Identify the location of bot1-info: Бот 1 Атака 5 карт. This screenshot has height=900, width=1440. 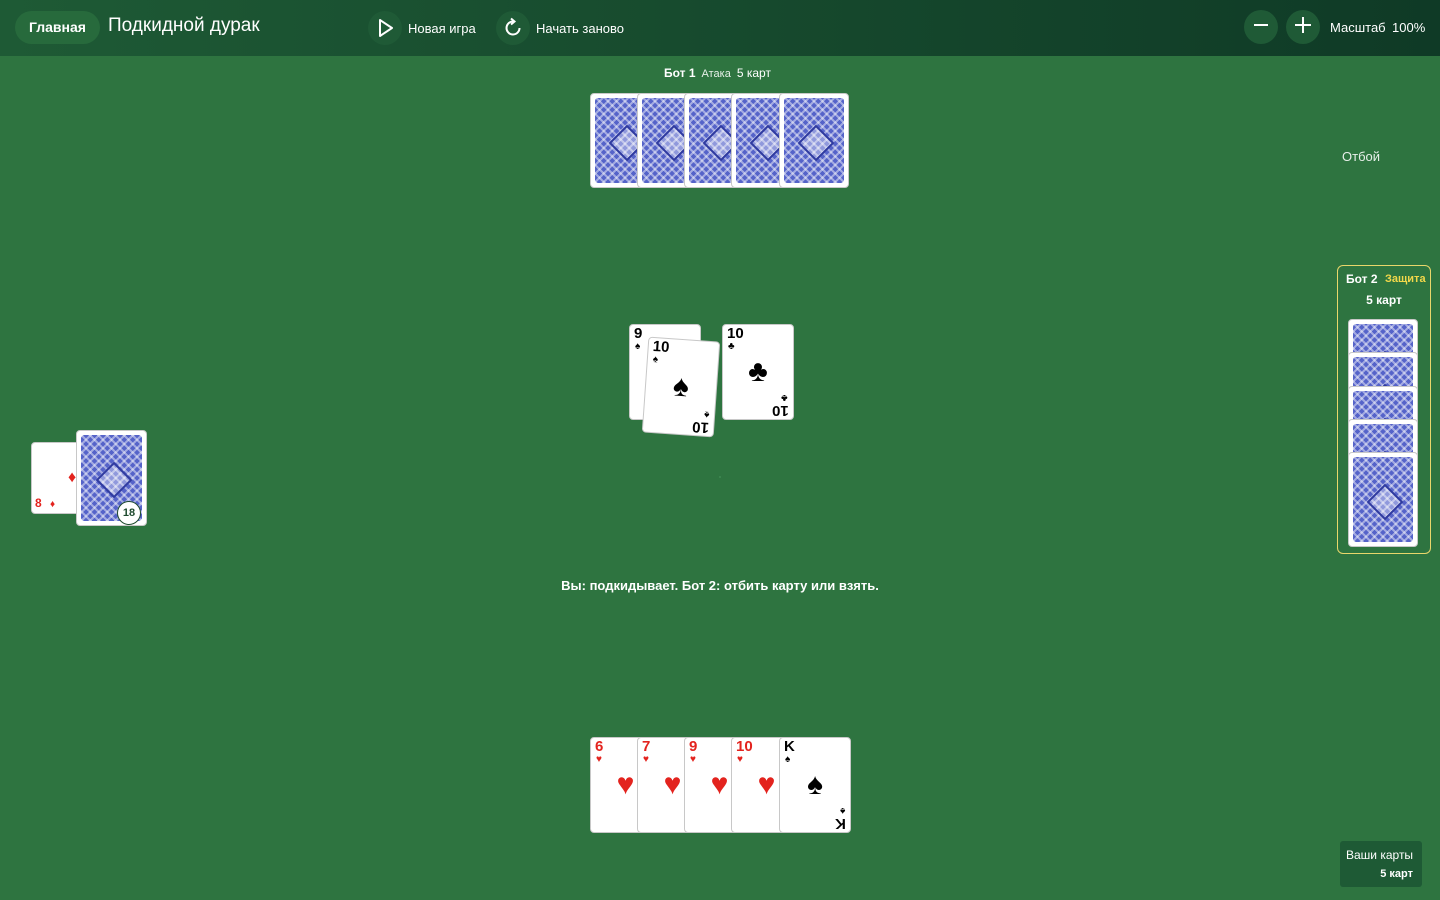
(717, 73).